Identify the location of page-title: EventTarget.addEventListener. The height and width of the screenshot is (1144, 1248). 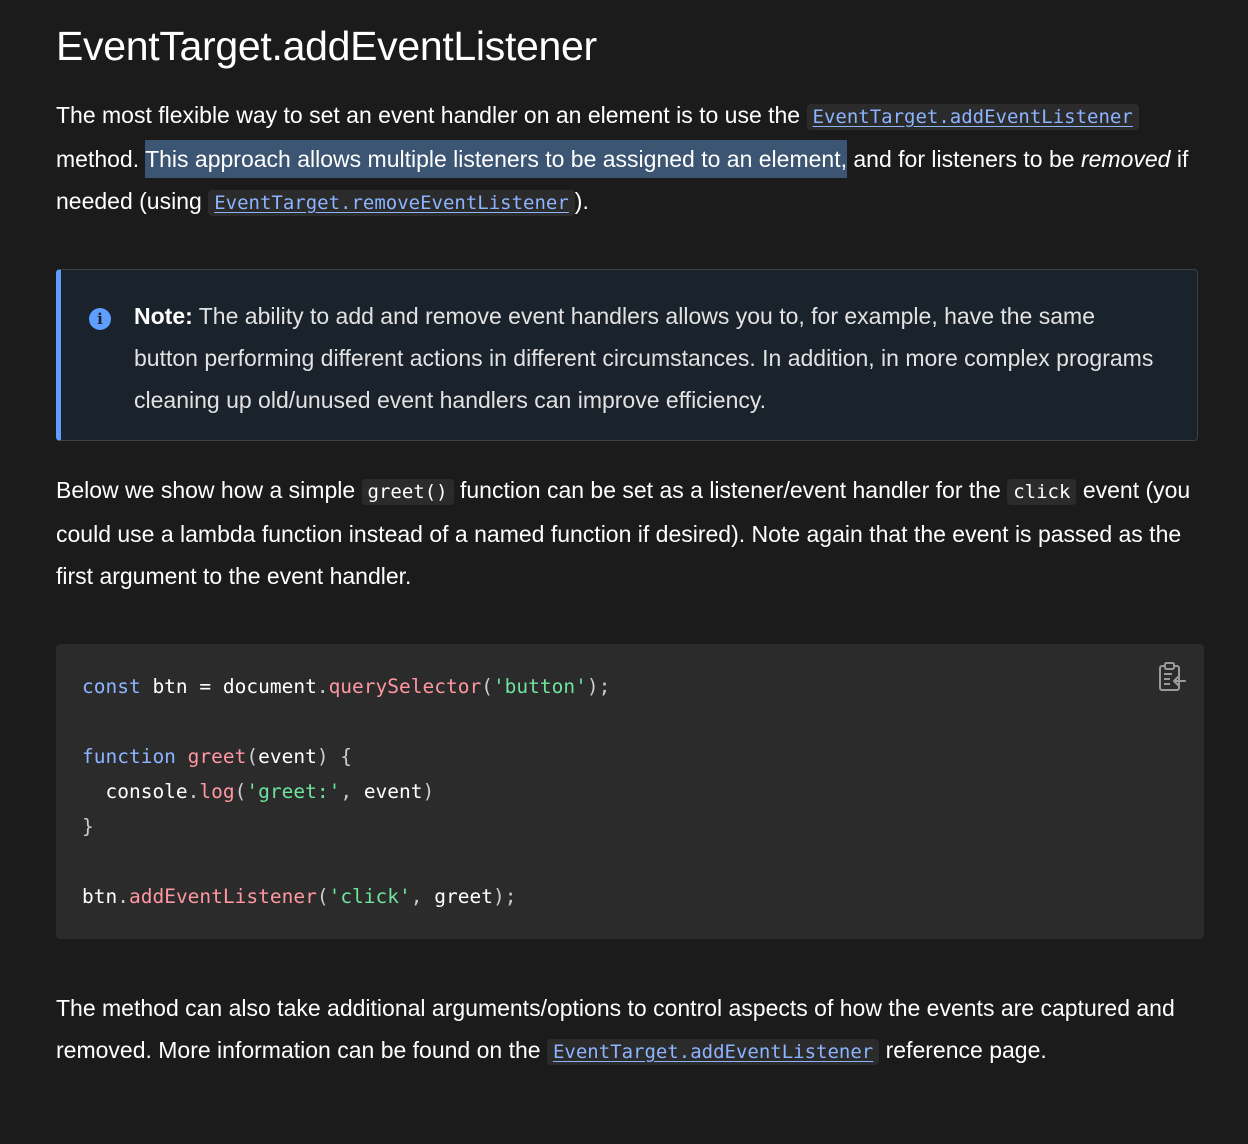
(326, 46).